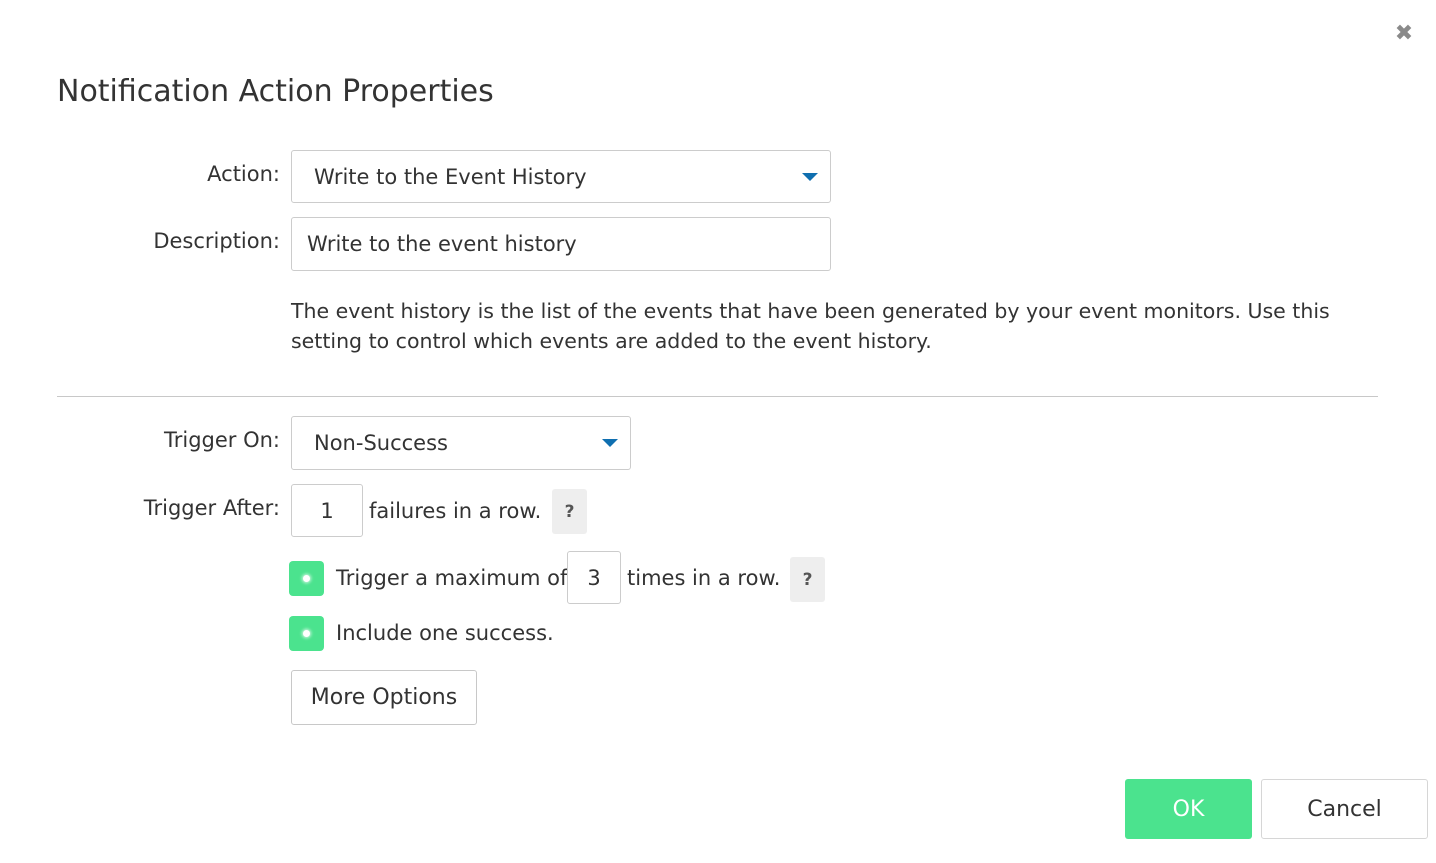 This screenshot has height=863, width=1436. What do you see at coordinates (381, 443) in the screenshot?
I see `trigger-on-select-value: Non-Success` at bounding box center [381, 443].